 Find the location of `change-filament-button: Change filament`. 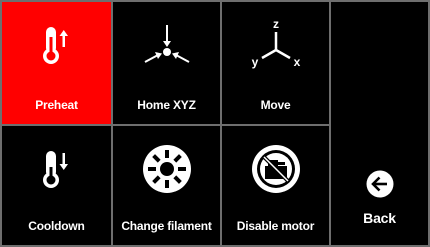

change-filament-button: Change filament is located at coordinates (166, 185).